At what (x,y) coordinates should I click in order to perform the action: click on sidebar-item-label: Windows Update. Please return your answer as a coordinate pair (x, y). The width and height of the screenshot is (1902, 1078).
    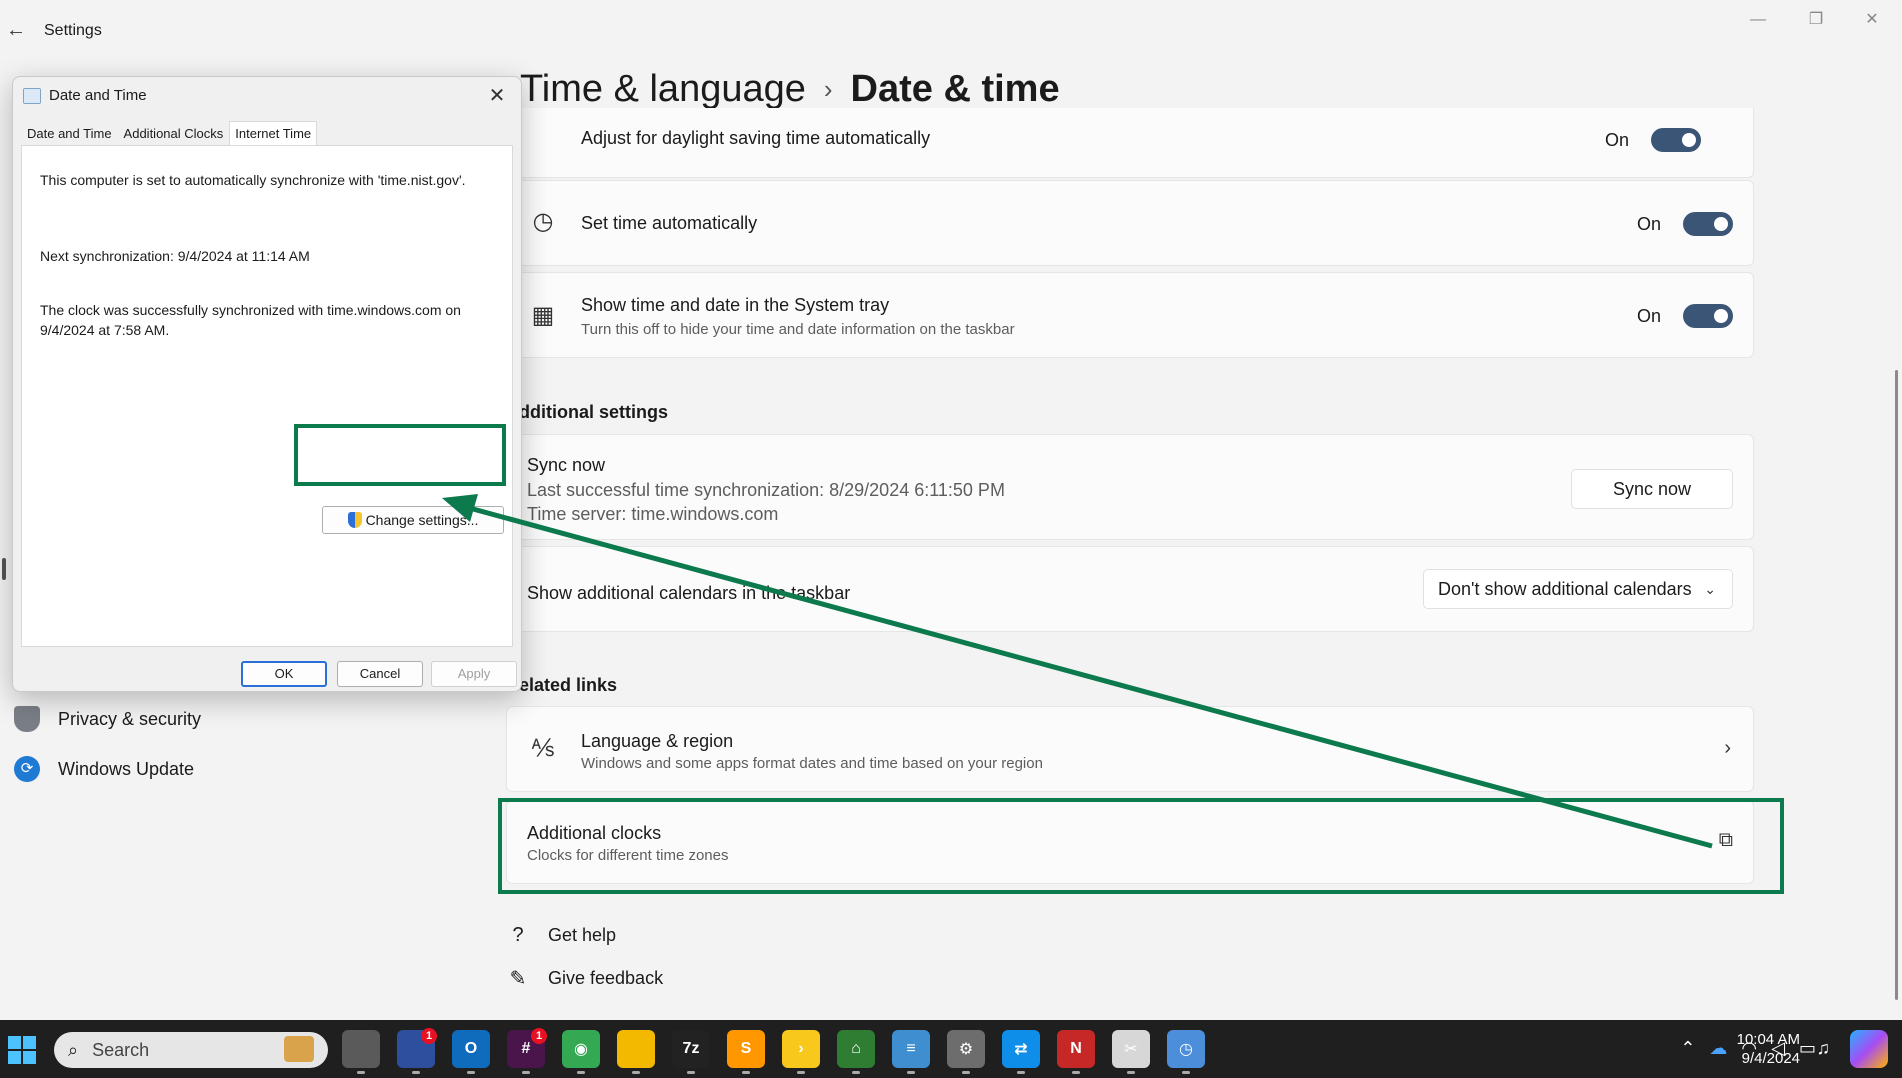
    Looking at the image, I should click on (126, 768).